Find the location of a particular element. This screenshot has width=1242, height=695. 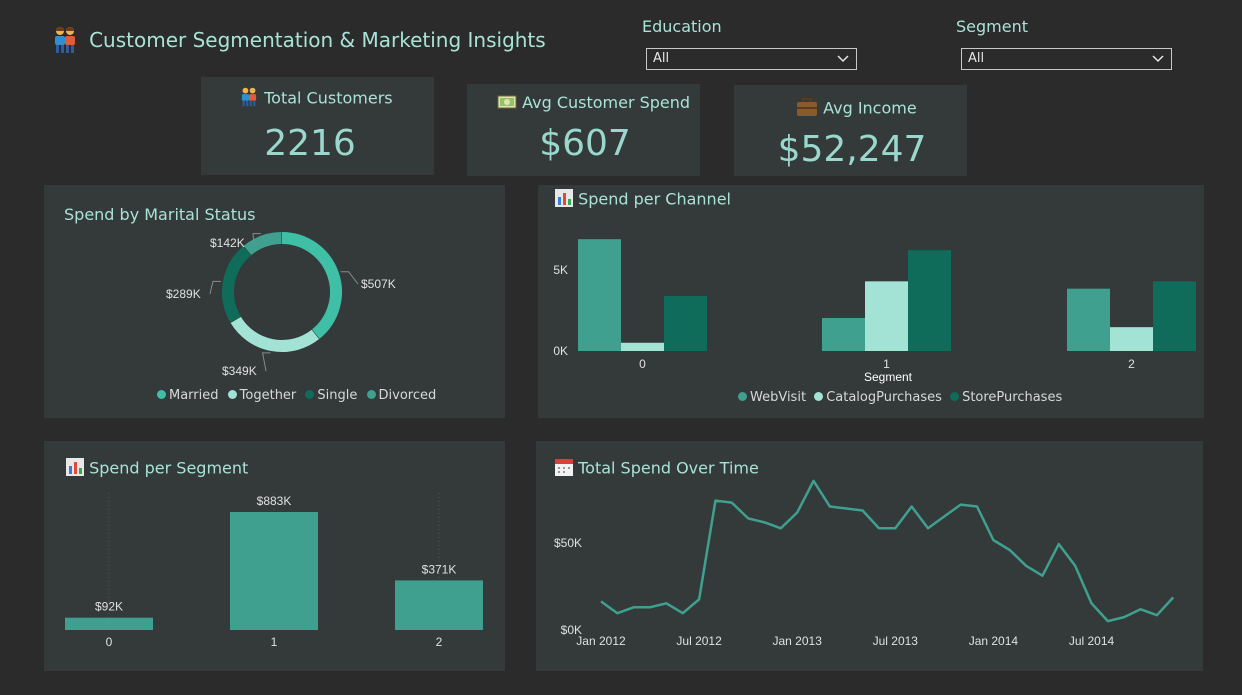

kpi-value: 2216 is located at coordinates (310, 143).